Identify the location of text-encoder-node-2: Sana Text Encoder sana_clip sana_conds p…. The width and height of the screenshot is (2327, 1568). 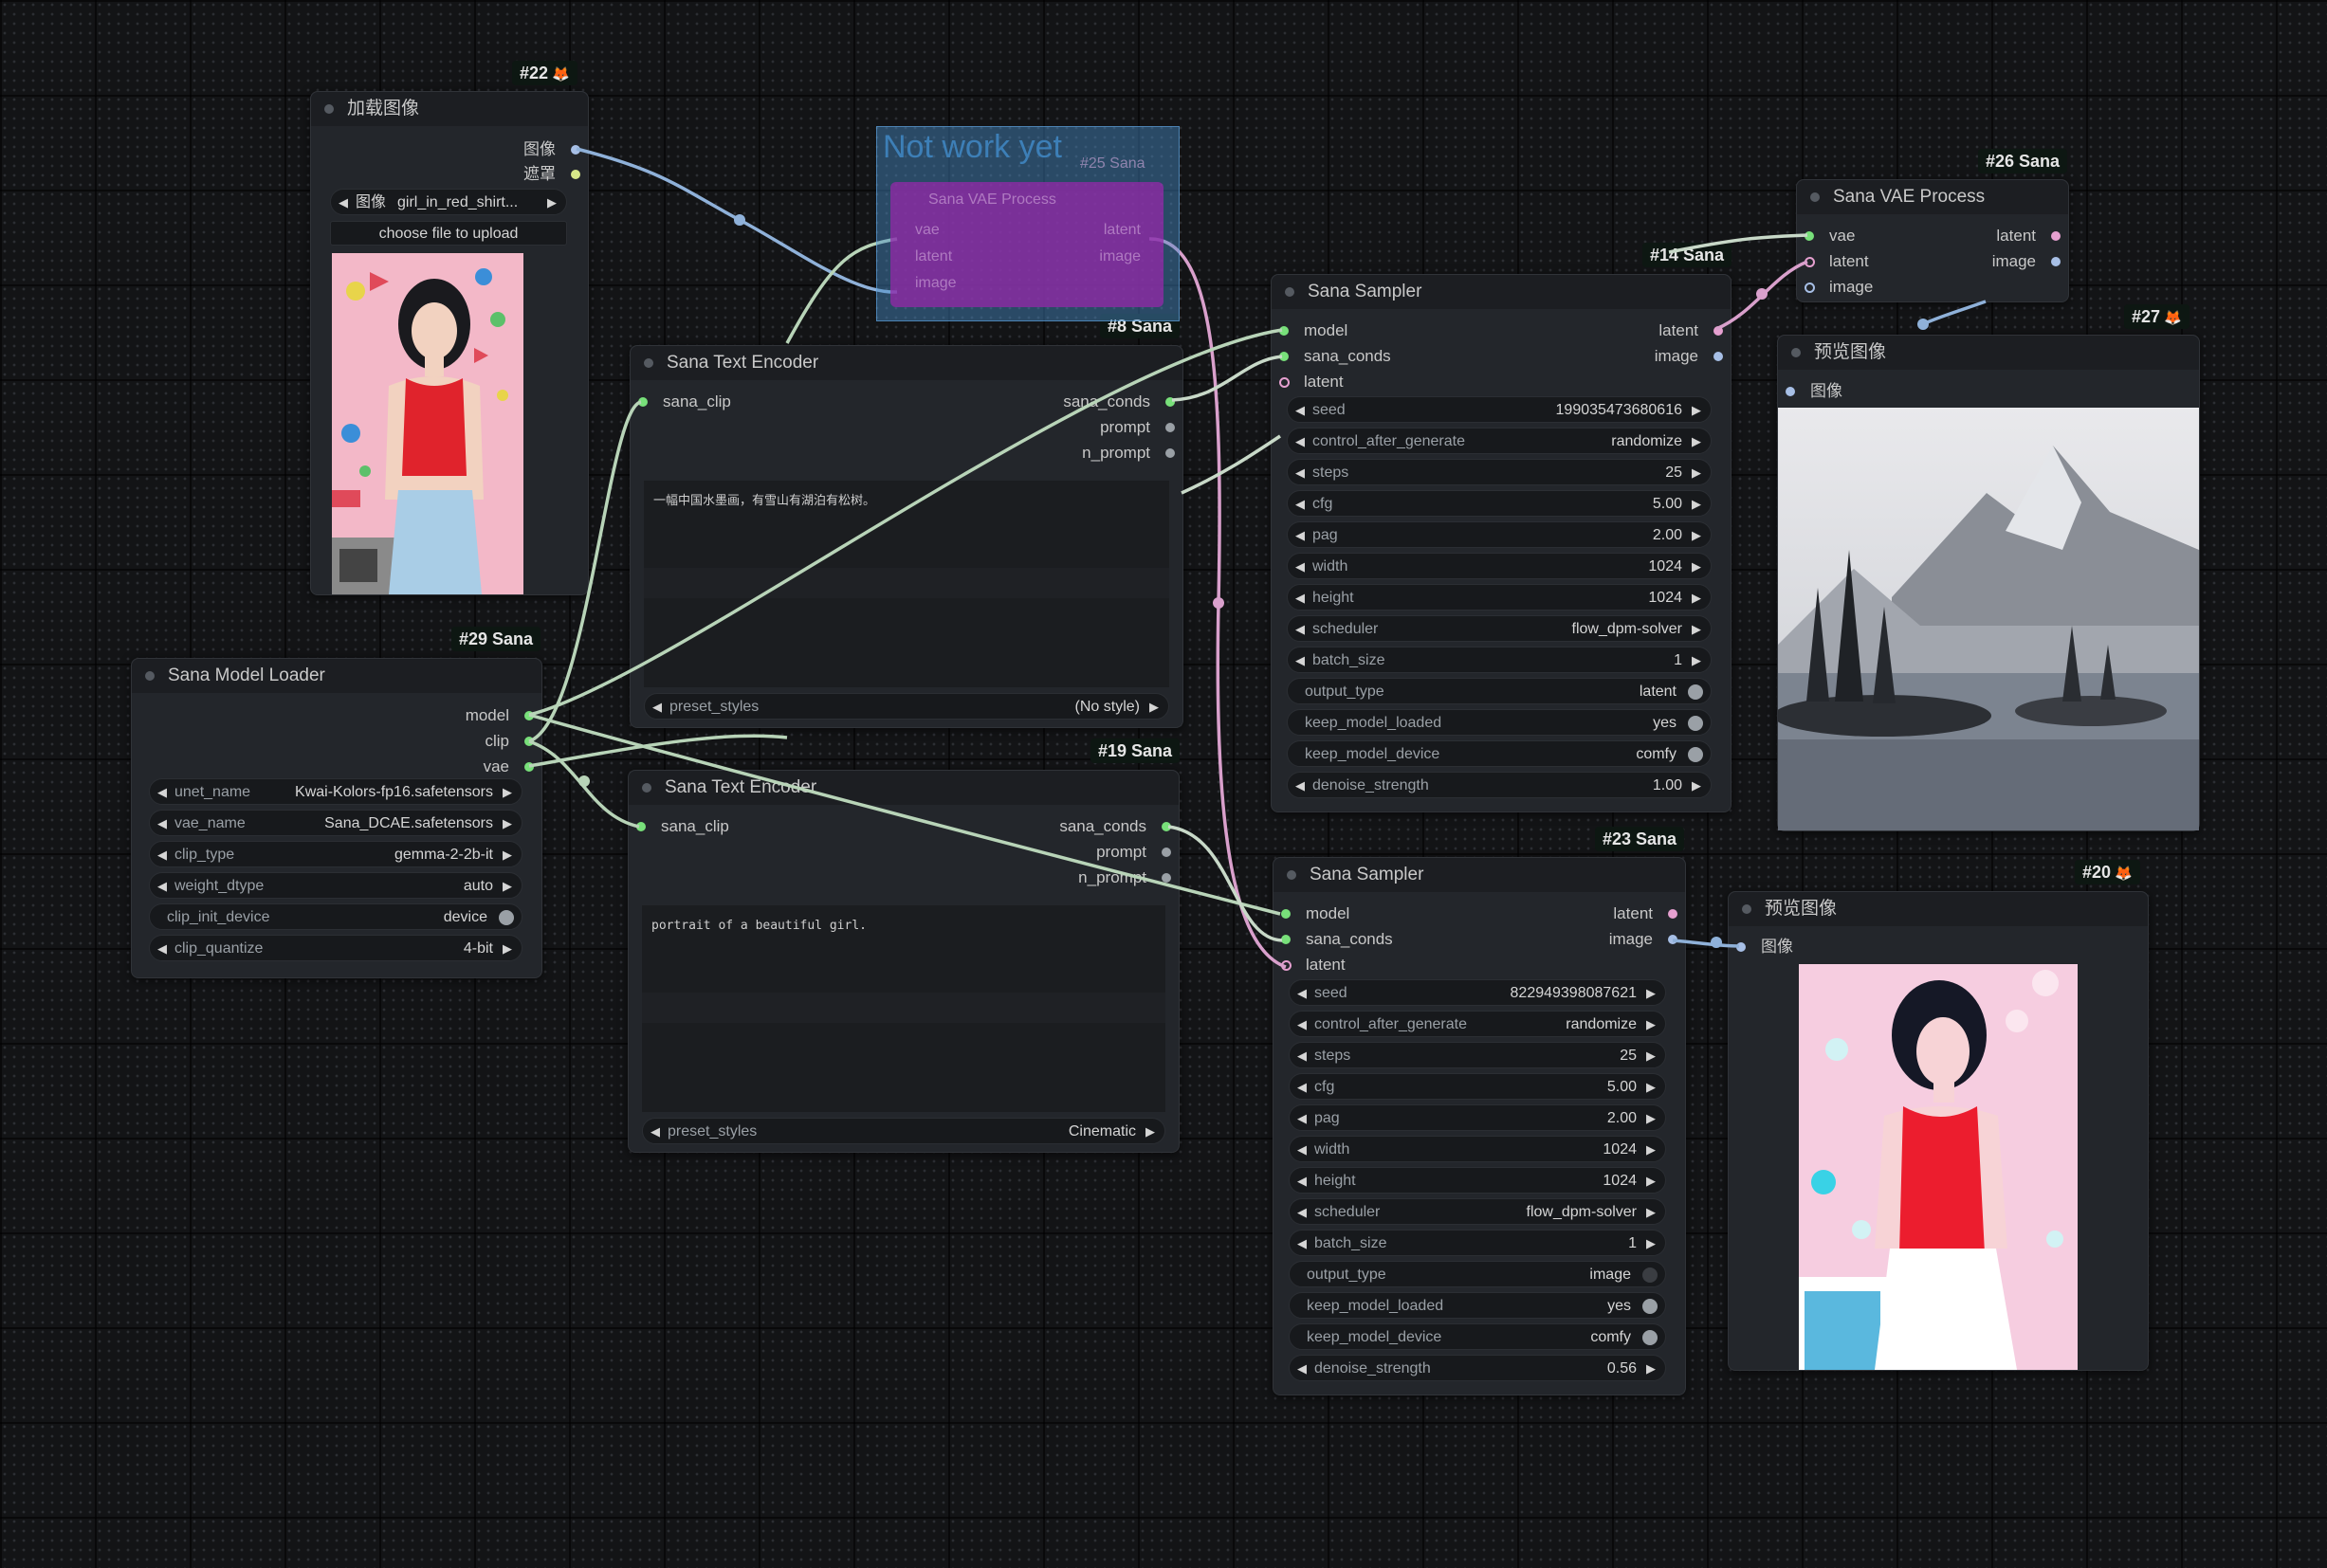
(904, 961).